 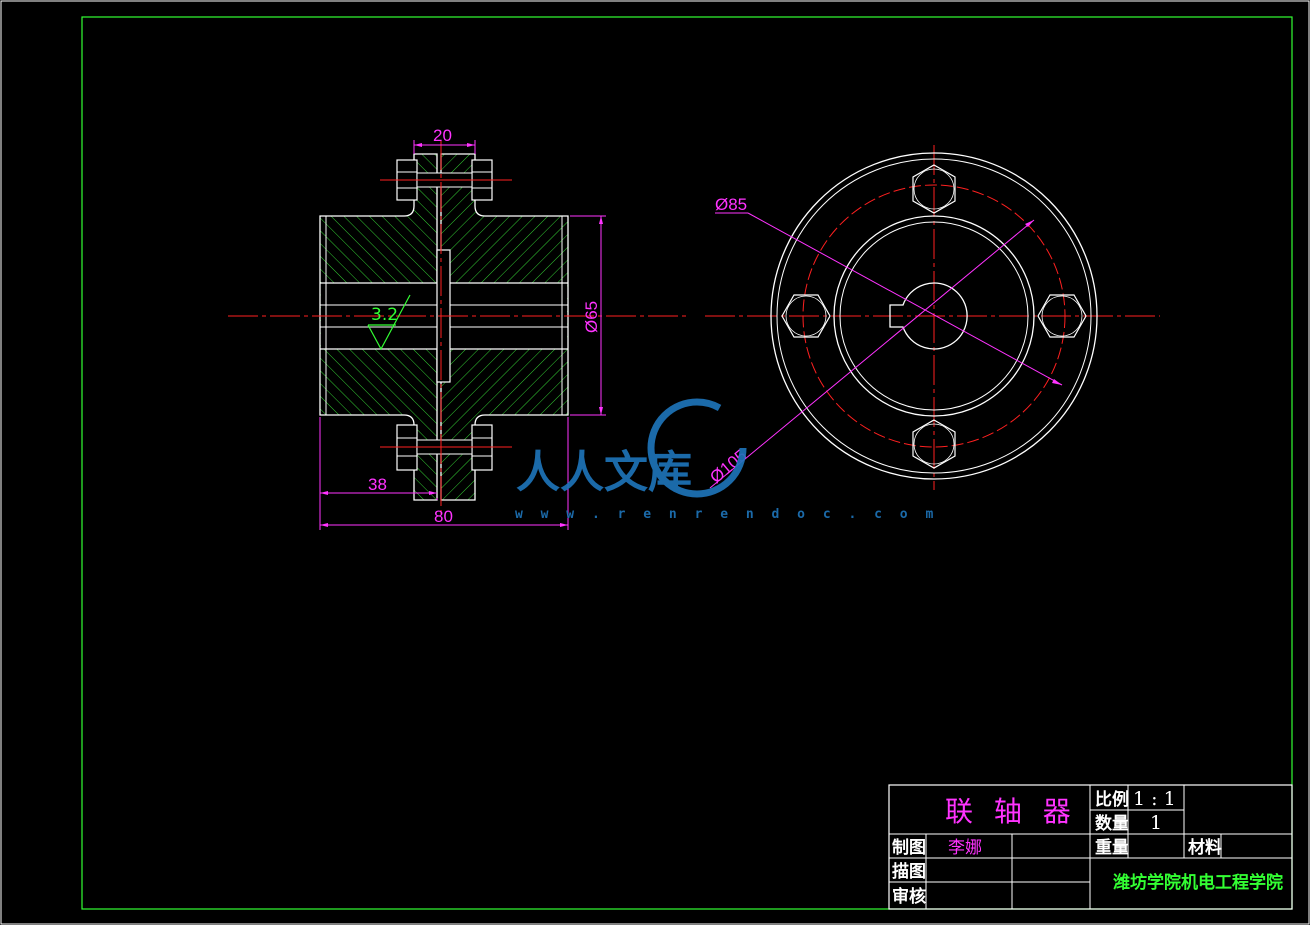 What do you see at coordinates (1154, 799) in the screenshot?
I see `scale-value: 1` at bounding box center [1154, 799].